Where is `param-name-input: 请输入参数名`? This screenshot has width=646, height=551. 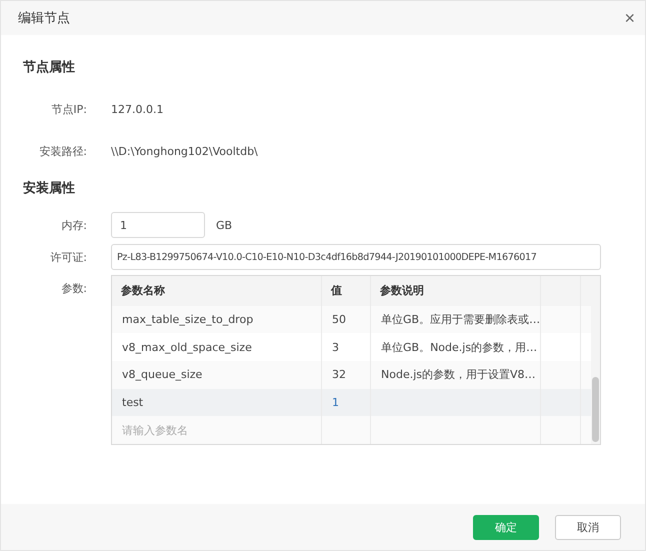 param-name-input: 请输入参数名 is located at coordinates (217, 430).